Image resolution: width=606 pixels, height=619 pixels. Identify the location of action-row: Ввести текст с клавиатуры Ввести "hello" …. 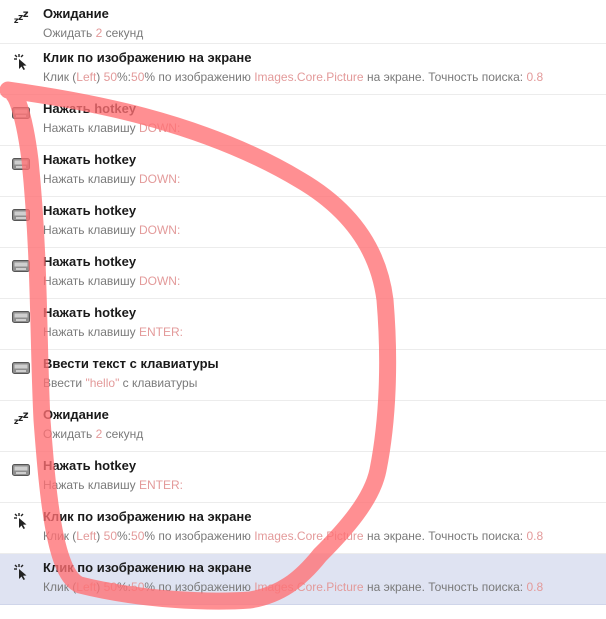
(303, 375).